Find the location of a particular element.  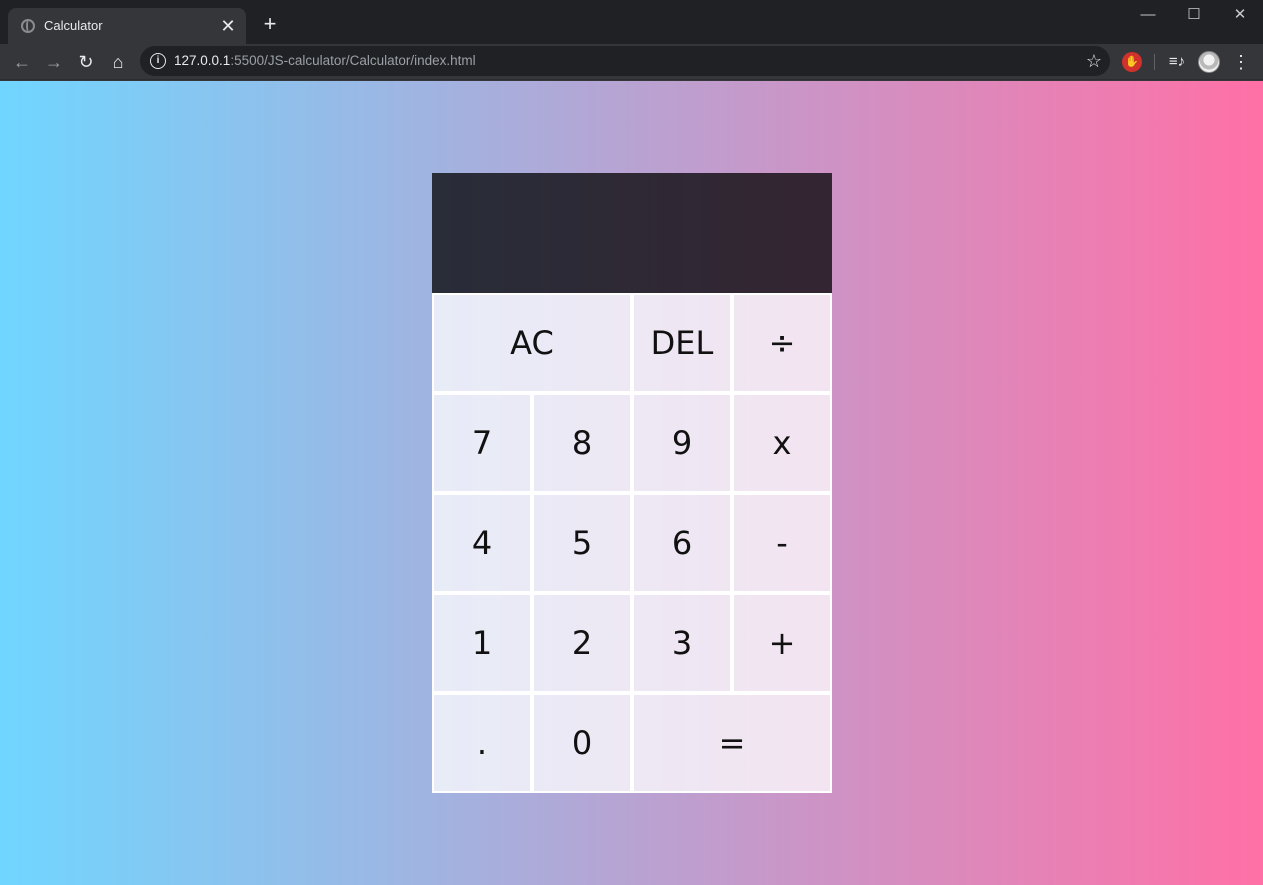

tab-title: Calculator is located at coordinates (73, 25).